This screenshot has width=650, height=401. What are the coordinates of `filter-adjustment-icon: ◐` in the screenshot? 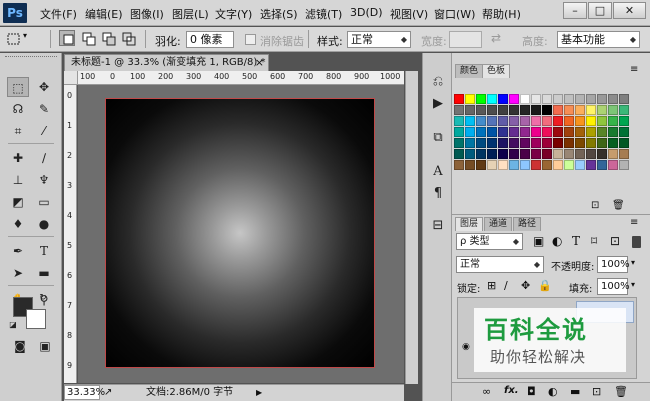 It's located at (557, 241).